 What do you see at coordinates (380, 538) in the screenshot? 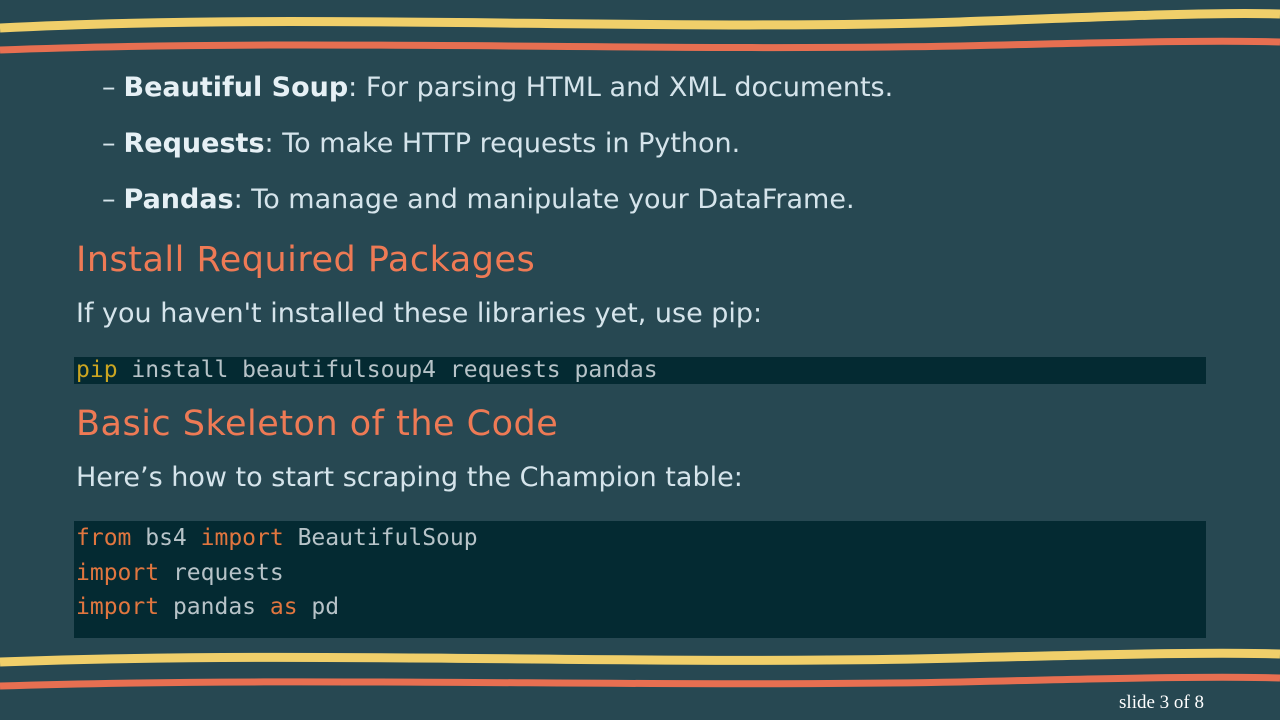
I see `code-text: BeautifulSoup` at bounding box center [380, 538].